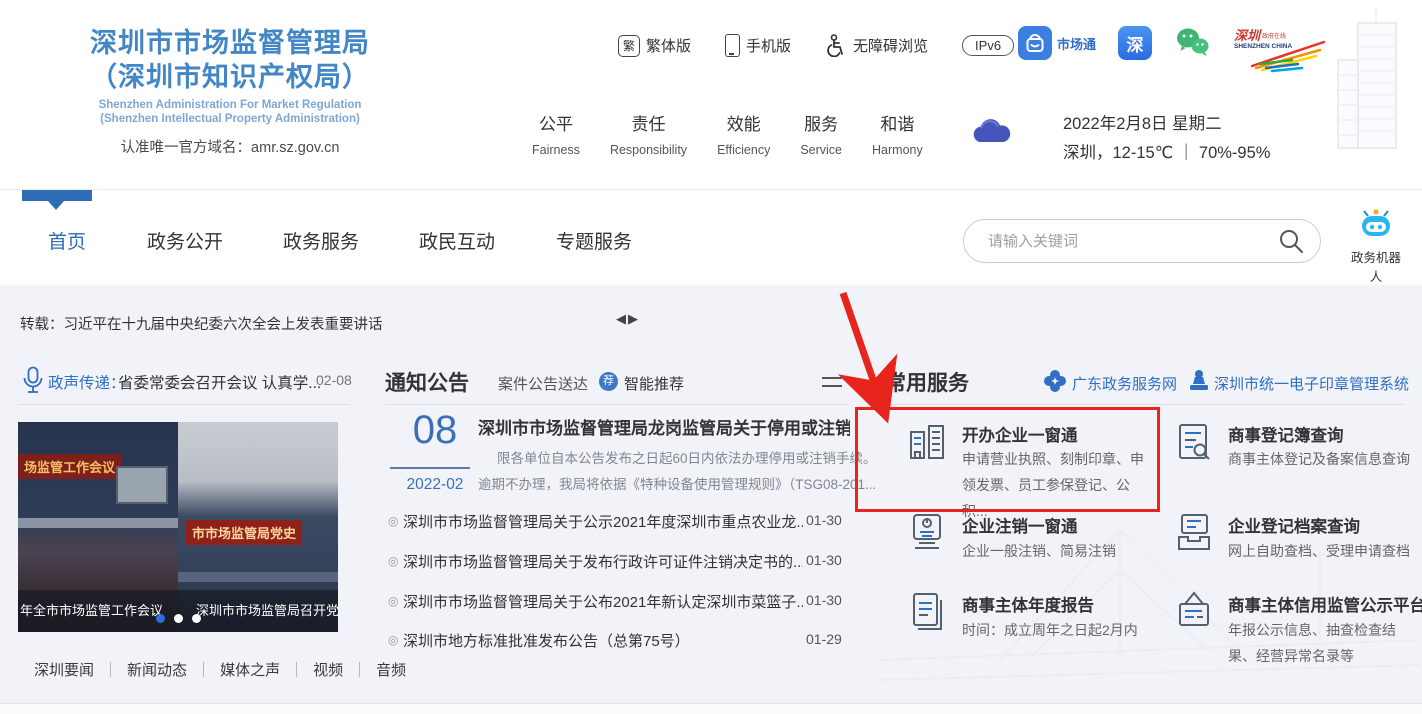  Describe the element at coordinates (543, 383) in the screenshot. I see `case-announcement-link: 案件公告送达` at that location.